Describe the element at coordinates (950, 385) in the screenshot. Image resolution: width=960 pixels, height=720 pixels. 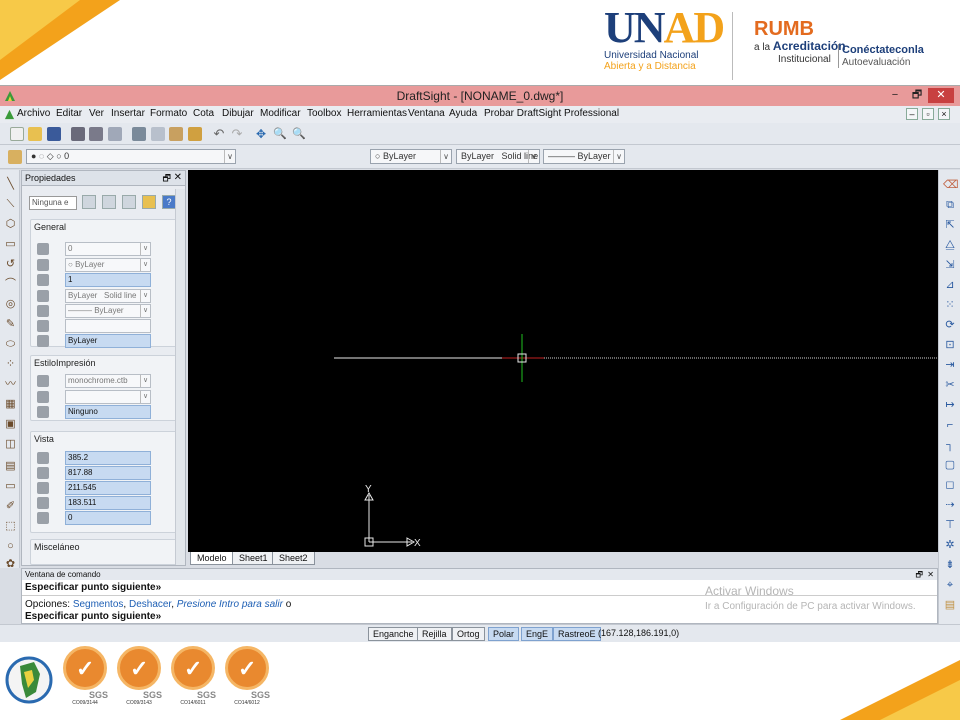
I see `trim-icon: ✂` at that location.